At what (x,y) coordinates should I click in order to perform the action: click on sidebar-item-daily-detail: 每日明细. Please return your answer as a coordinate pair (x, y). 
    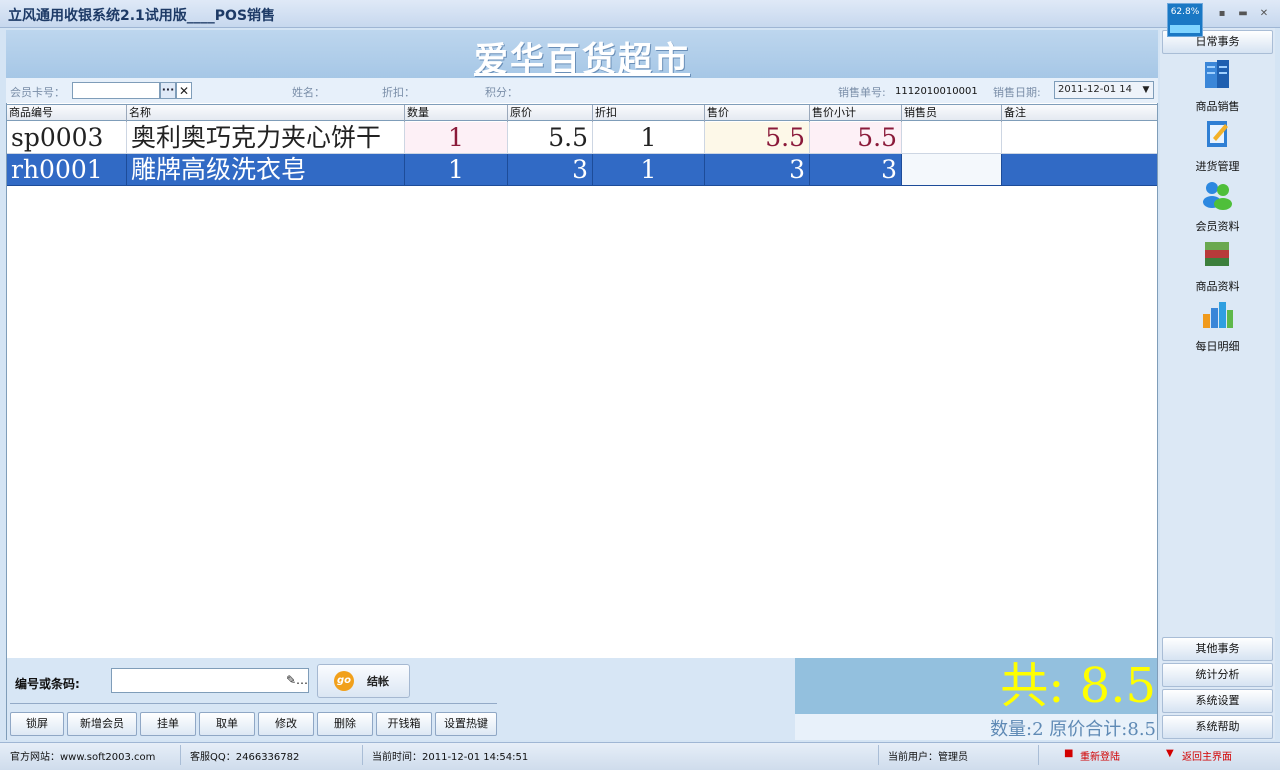
    Looking at the image, I should click on (1217, 327).